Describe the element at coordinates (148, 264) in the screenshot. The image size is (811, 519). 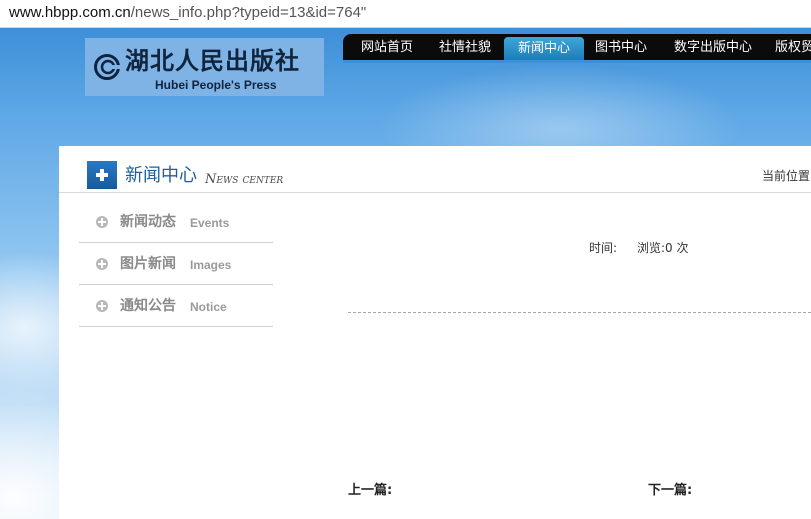
I see `sidebar-item-label: 图片新闻` at that location.